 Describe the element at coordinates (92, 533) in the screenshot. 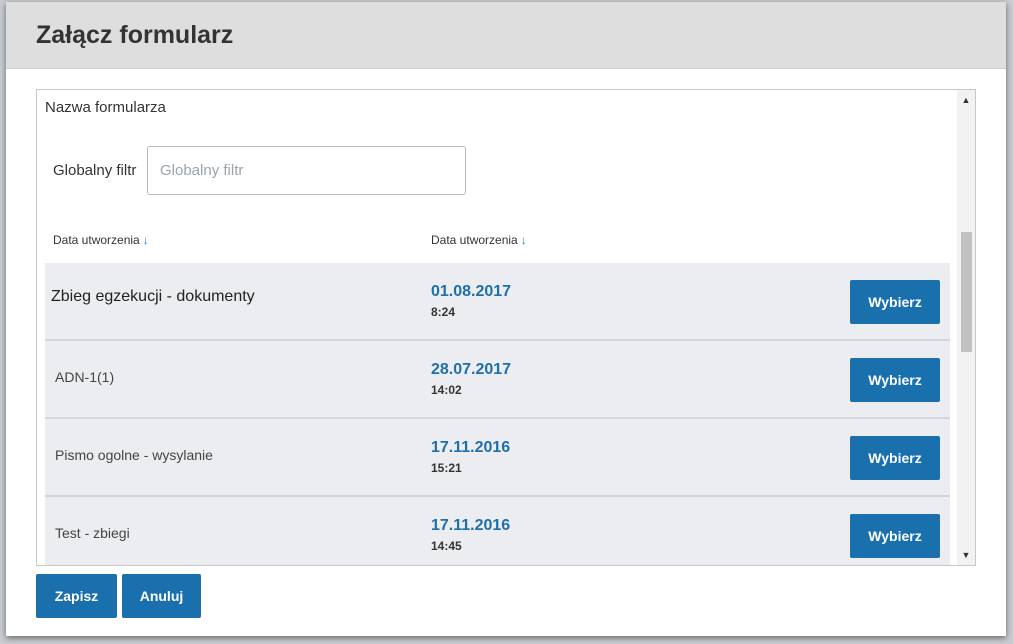

I see `form-name: Test - zbiegi` at that location.